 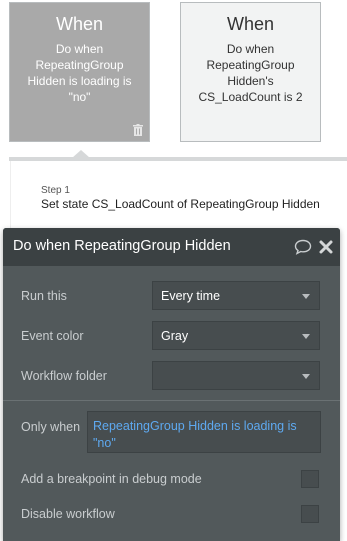 What do you see at coordinates (44, 296) in the screenshot?
I see `run-this-label: Run this` at bounding box center [44, 296].